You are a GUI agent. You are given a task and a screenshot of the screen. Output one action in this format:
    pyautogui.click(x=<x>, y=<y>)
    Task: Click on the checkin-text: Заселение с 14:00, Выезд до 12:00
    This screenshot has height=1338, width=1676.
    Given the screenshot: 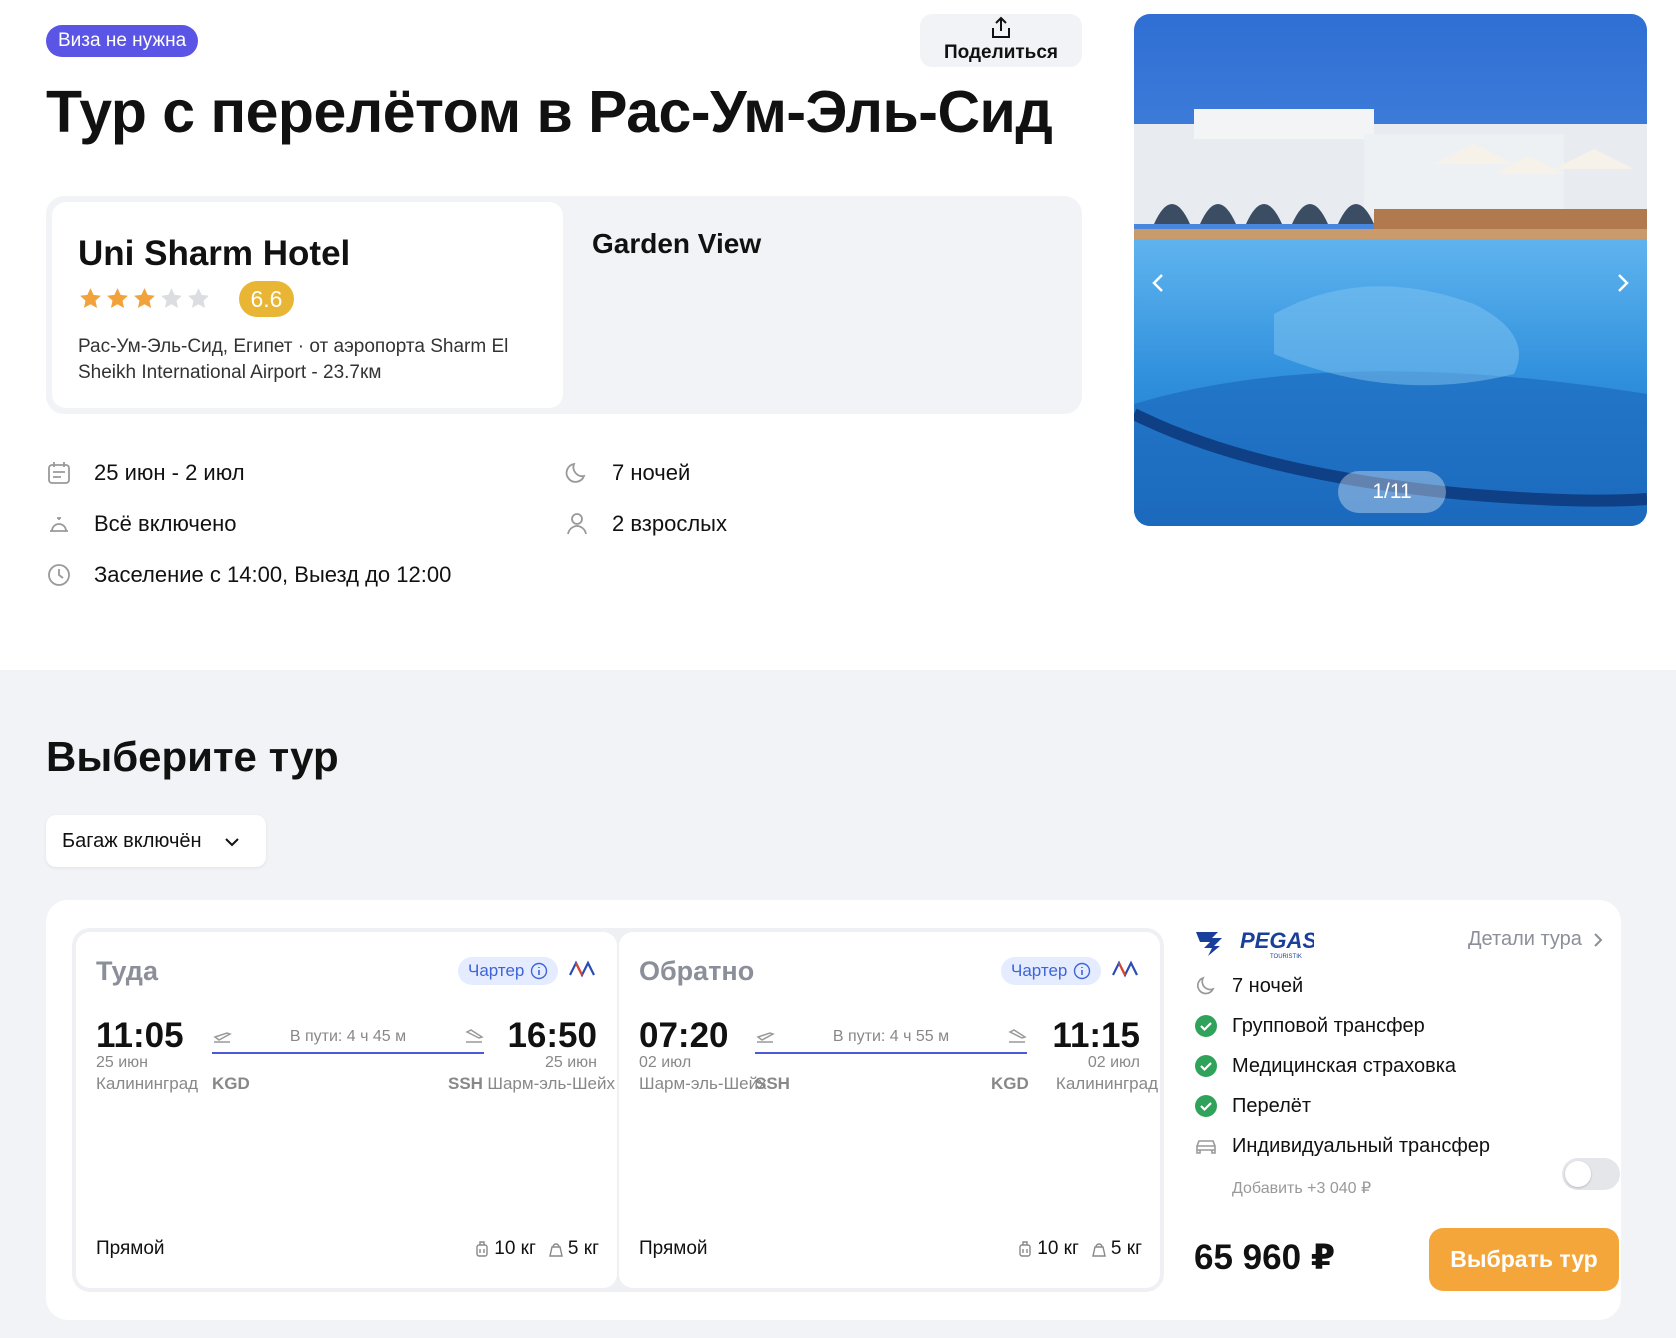 What is the action you would take?
    pyautogui.click(x=273, y=574)
    